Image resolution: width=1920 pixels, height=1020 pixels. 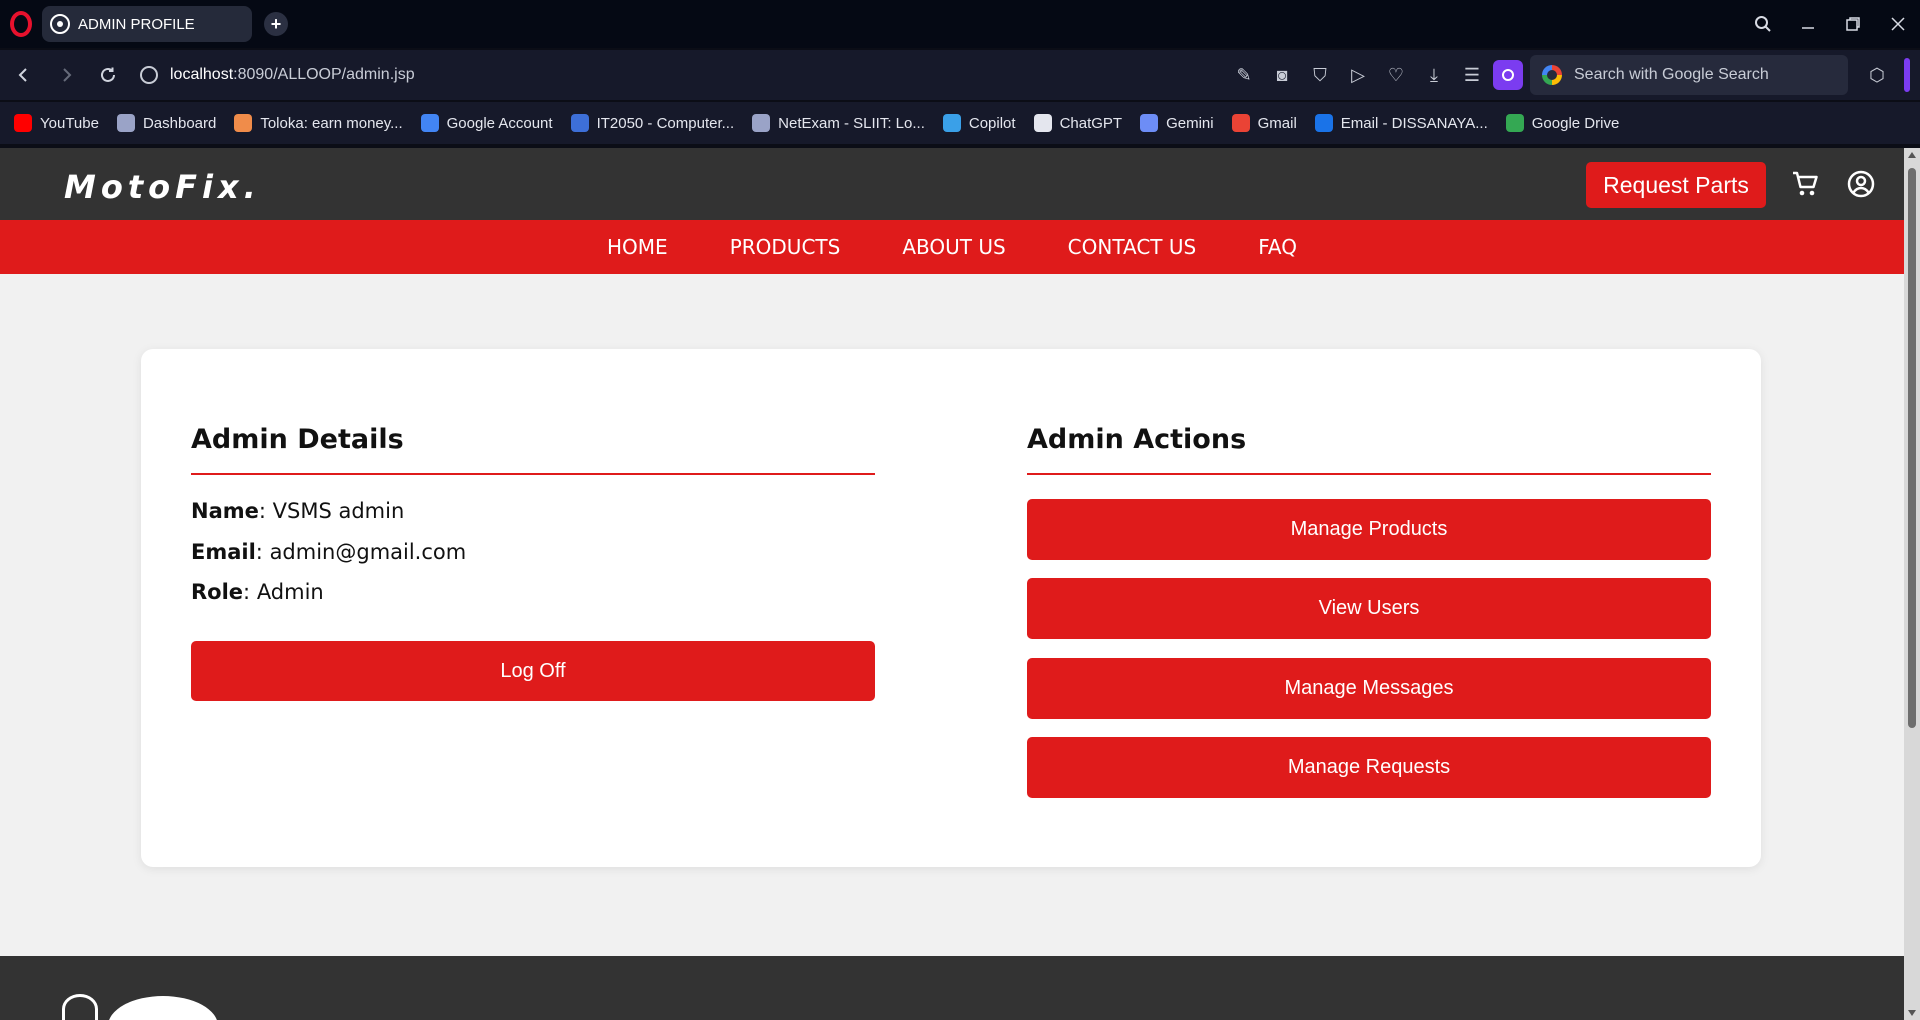 What do you see at coordinates (1132, 247) in the screenshot?
I see `nav-contact-us: CONTACT US` at bounding box center [1132, 247].